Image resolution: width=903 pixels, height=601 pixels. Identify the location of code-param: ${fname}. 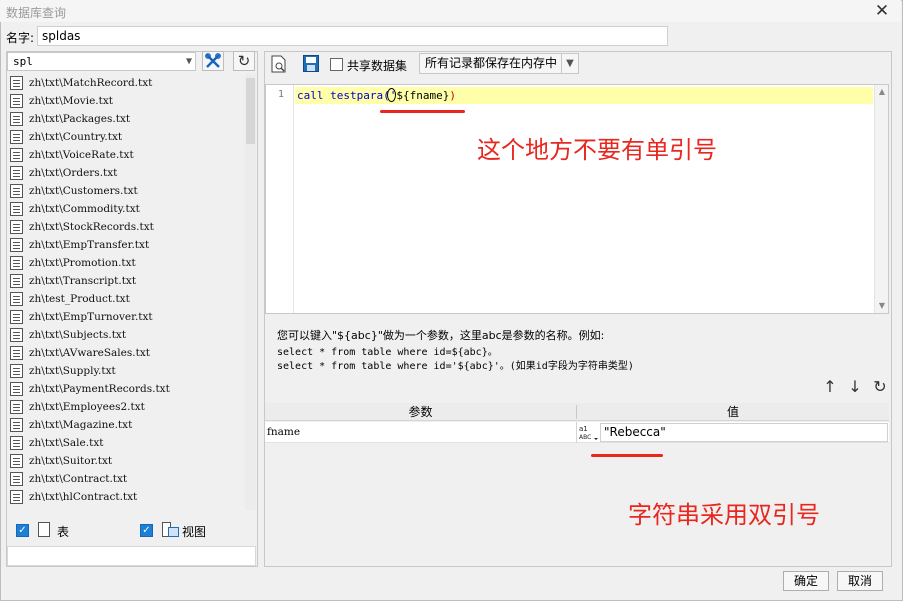
(423, 95).